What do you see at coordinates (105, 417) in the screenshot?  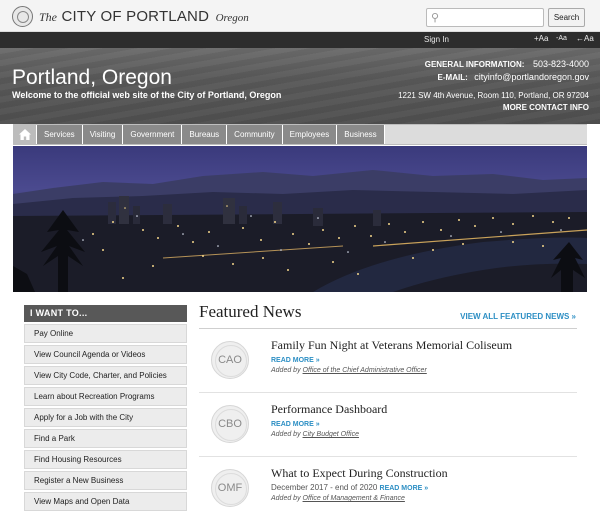 I see `sidebar-item-apply-job: Apply for a Job with the City` at bounding box center [105, 417].